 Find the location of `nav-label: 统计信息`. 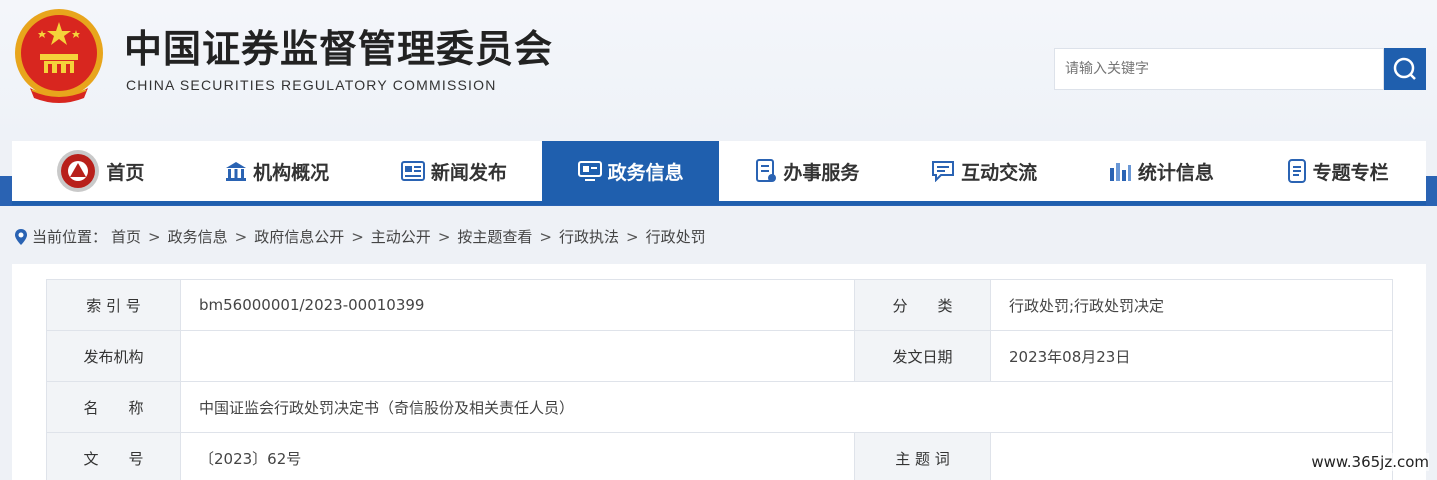

nav-label: 统计信息 is located at coordinates (1175, 172).